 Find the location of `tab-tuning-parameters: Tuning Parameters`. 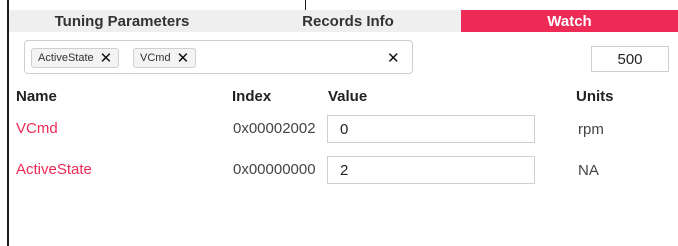

tab-tuning-parameters: Tuning Parameters is located at coordinates (122, 21).